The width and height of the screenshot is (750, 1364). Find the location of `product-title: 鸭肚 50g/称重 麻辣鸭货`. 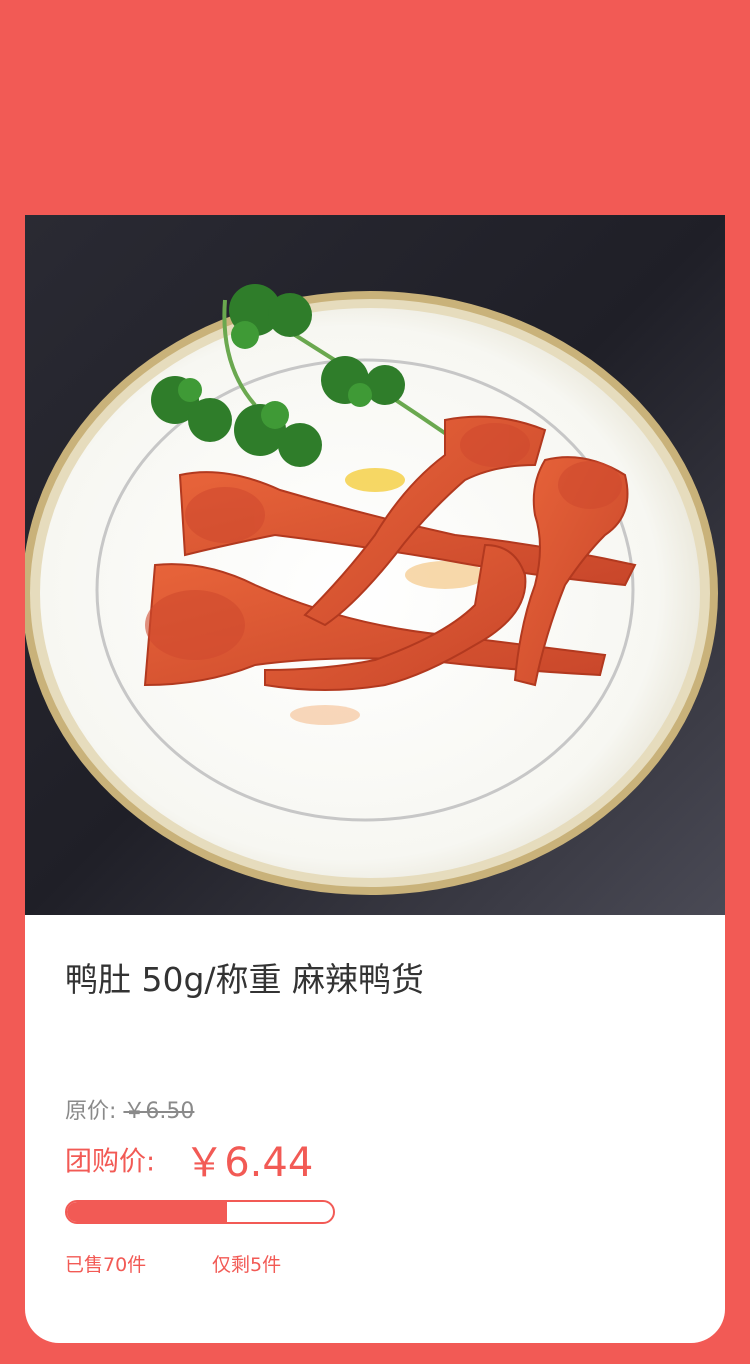

product-title: 鸭肚 50g/称重 麻辣鸭货 is located at coordinates (245, 979).